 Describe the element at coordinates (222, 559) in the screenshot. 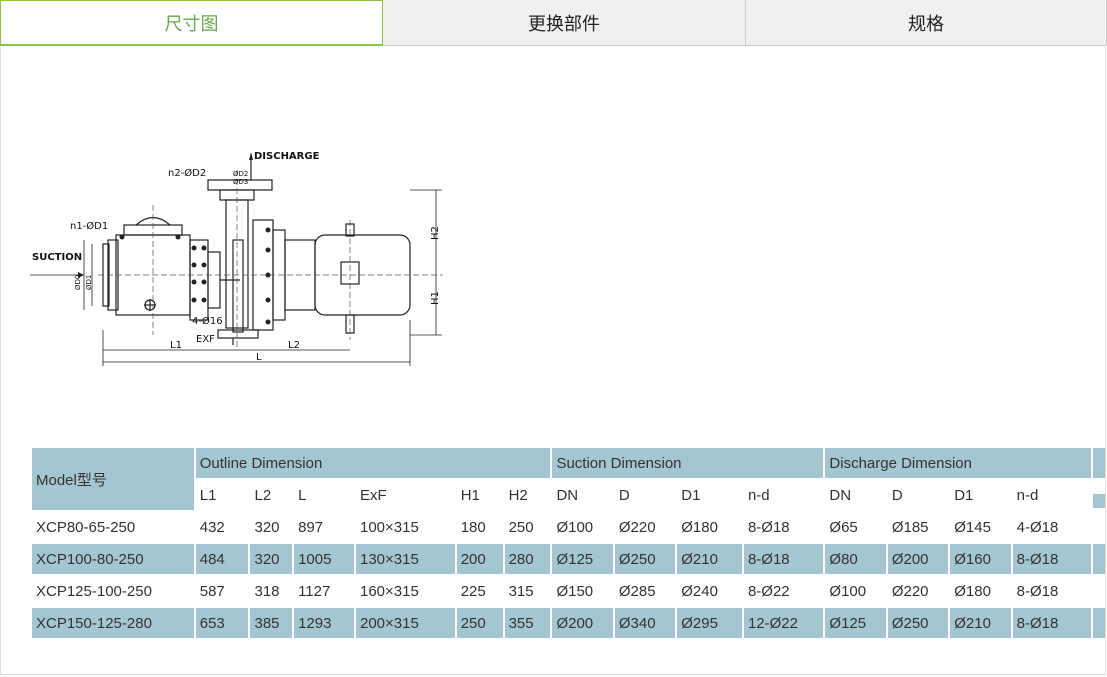

I see `table-cell: 484` at that location.